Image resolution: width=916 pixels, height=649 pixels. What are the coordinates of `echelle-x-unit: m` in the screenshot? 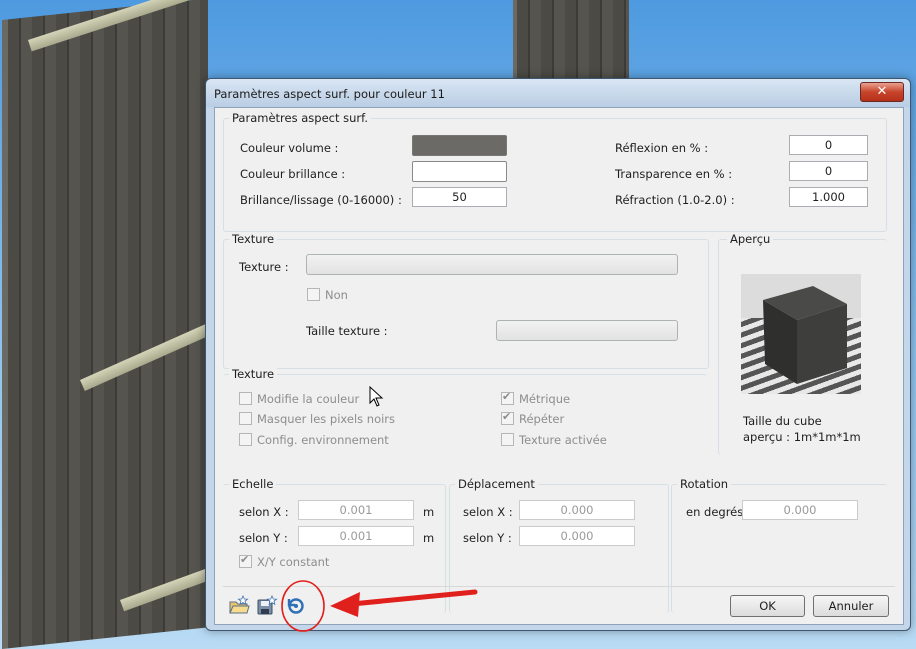 It's located at (429, 512).